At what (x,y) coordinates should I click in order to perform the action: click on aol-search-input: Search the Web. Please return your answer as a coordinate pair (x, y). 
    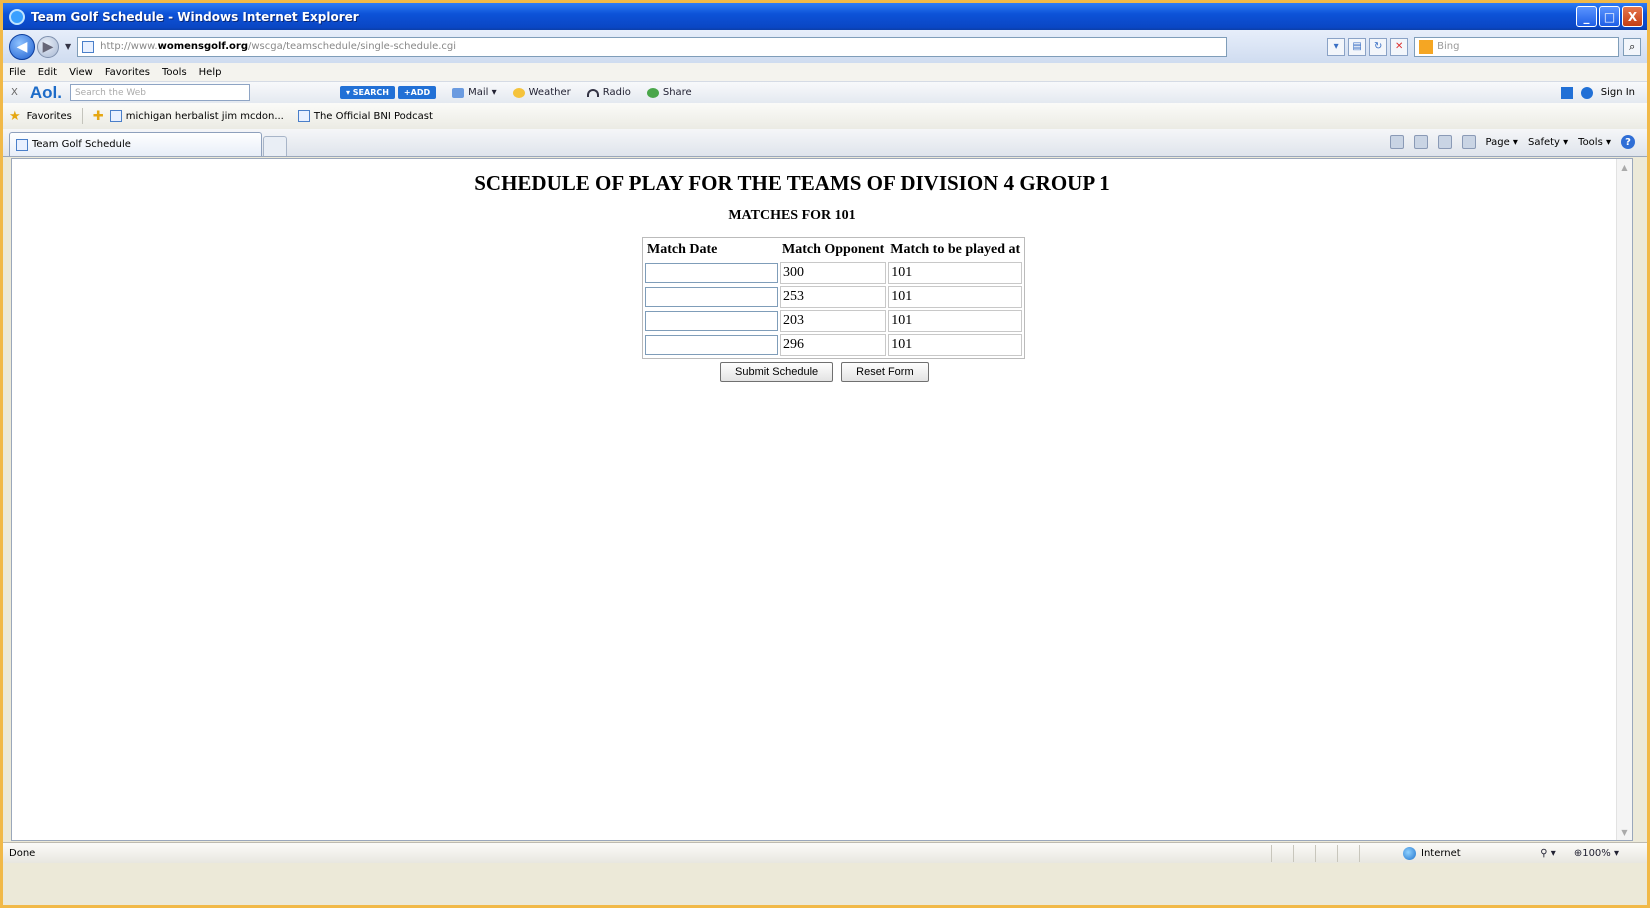
    Looking at the image, I should click on (159, 92).